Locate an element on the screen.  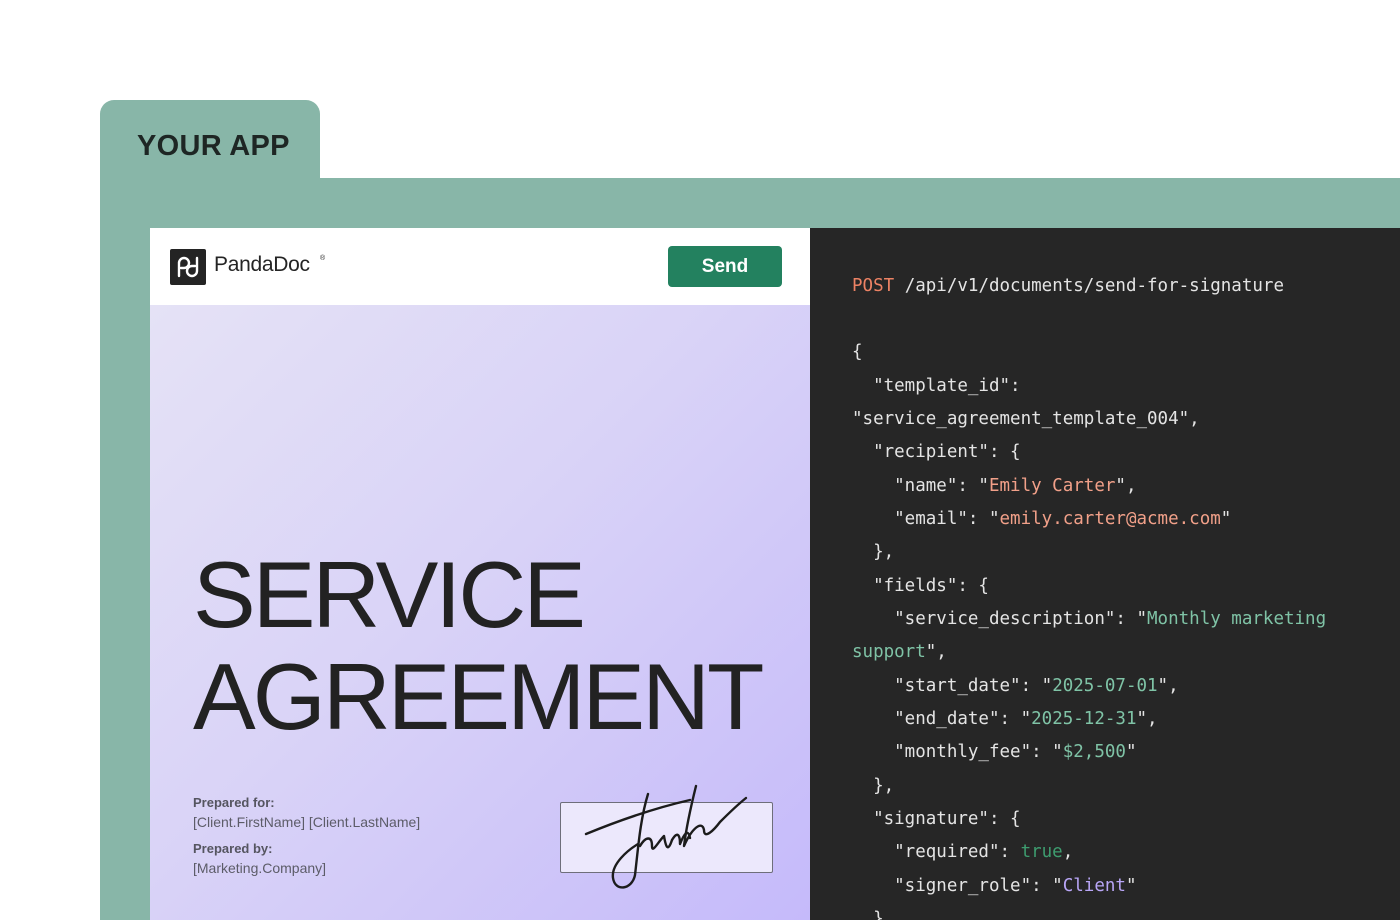
prepared-for-value: [Client.FirstName] [Client.LastName] is located at coordinates (307, 822).